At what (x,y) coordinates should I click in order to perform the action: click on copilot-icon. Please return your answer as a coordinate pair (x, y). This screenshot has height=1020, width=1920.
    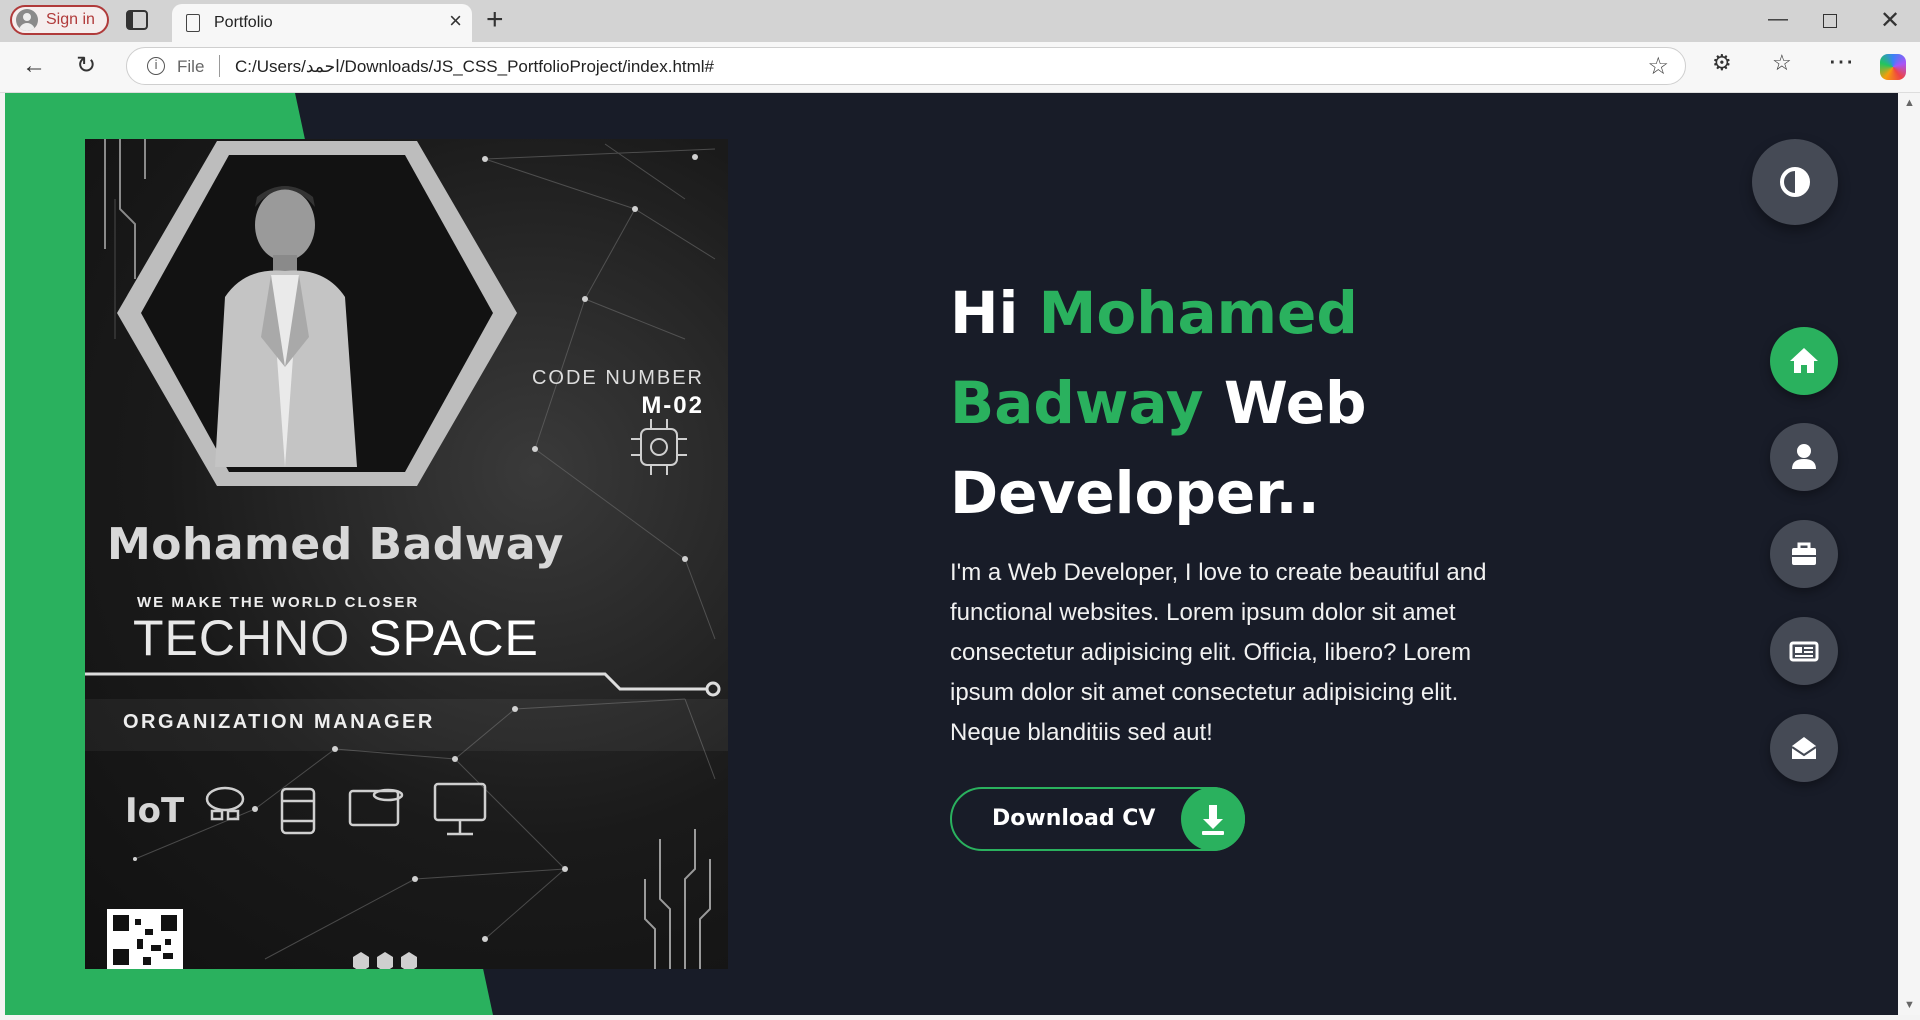
    Looking at the image, I should click on (1893, 67).